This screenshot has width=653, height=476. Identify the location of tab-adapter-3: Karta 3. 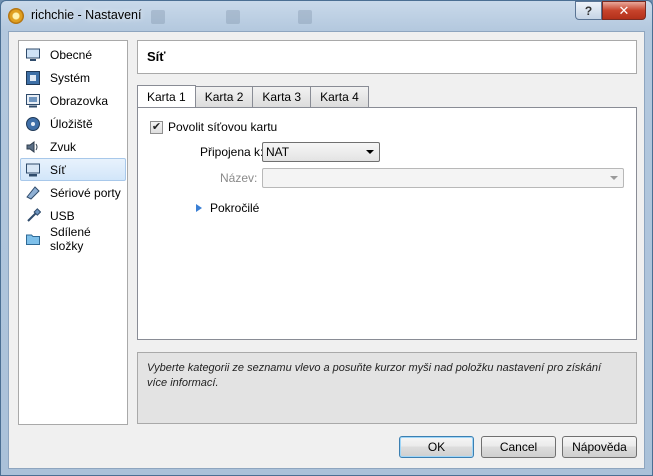
(282, 96).